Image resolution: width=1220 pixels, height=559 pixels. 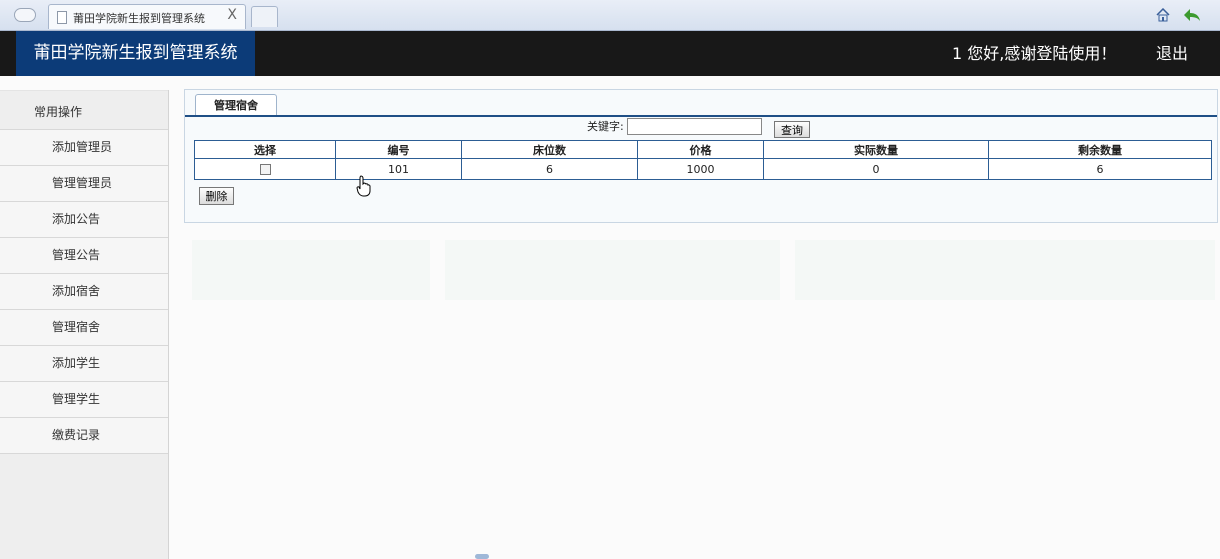 I want to click on new-tab-button, so click(x=264, y=16).